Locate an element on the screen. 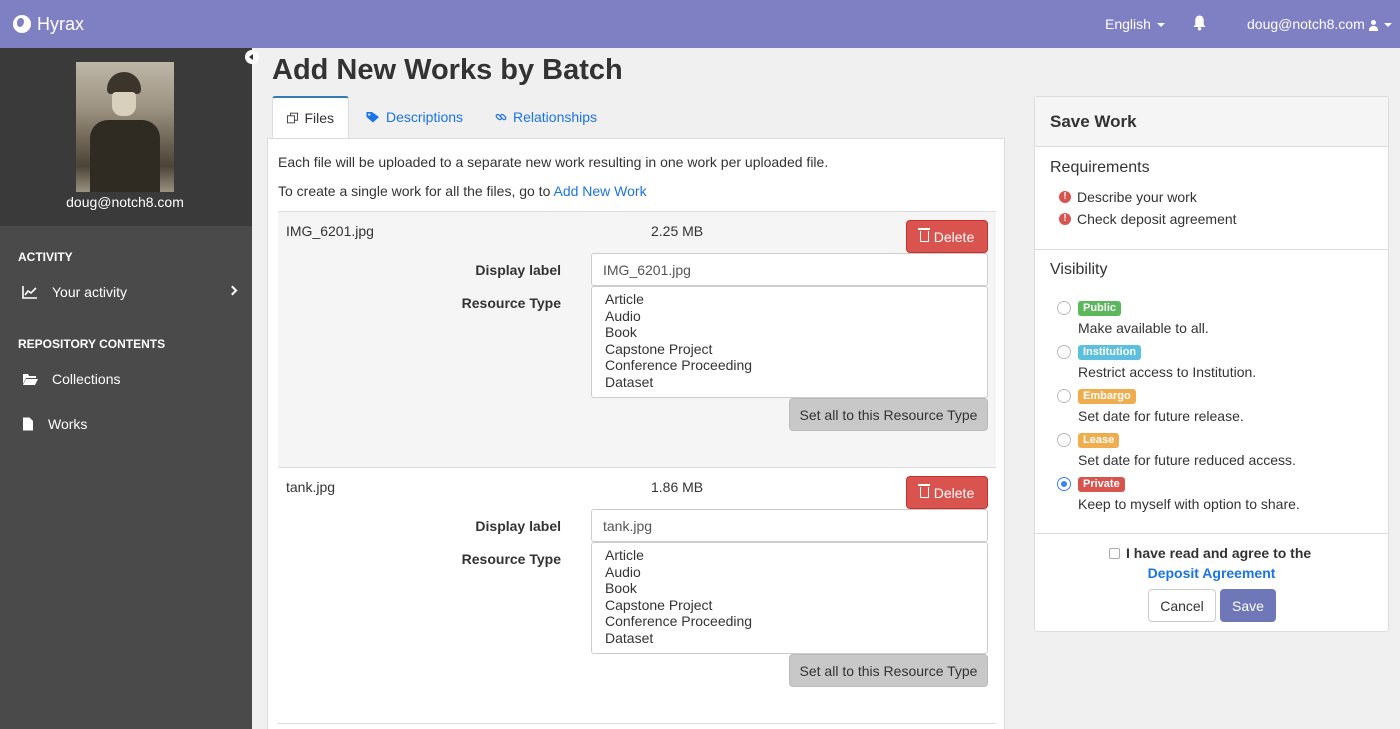  brand-link: Hyrax is located at coordinates (48, 24).